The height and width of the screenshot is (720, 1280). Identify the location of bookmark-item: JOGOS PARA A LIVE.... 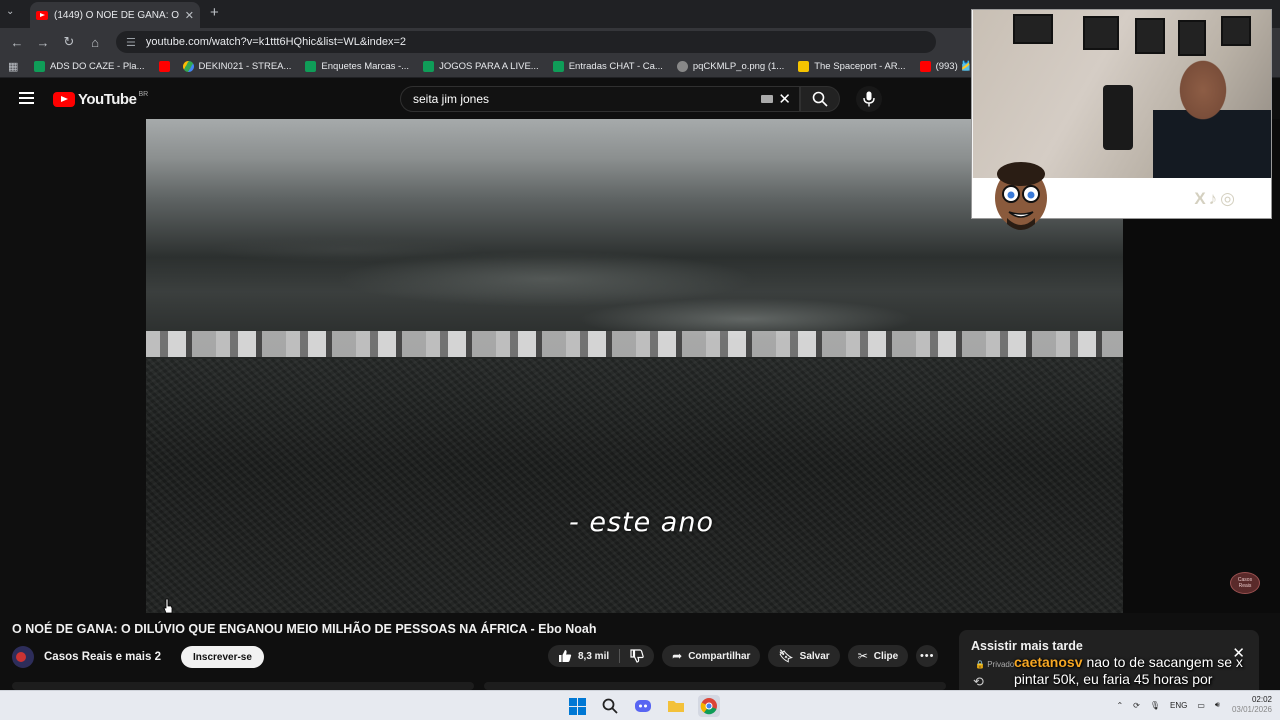
(481, 66).